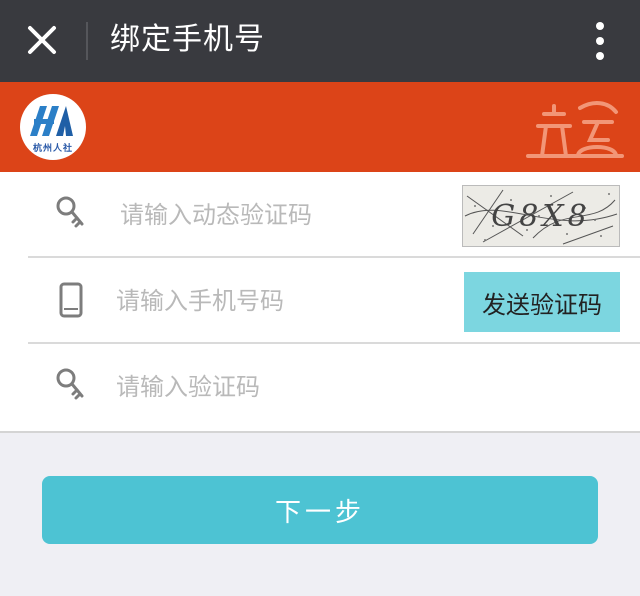  I want to click on more-options-button, so click(600, 41).